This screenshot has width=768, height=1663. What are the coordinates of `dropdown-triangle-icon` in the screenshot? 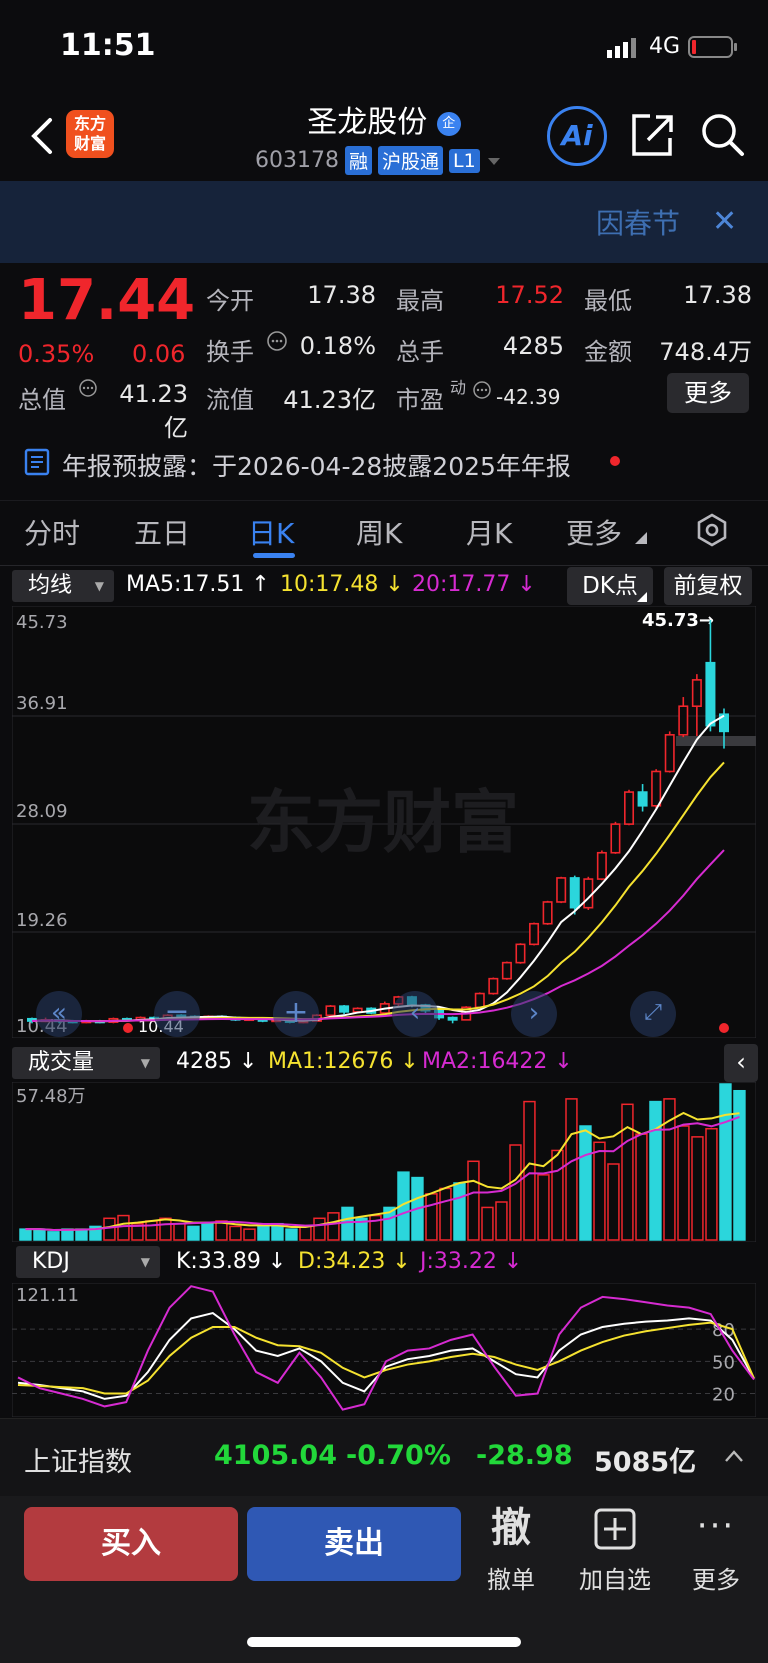 It's located at (493, 161).